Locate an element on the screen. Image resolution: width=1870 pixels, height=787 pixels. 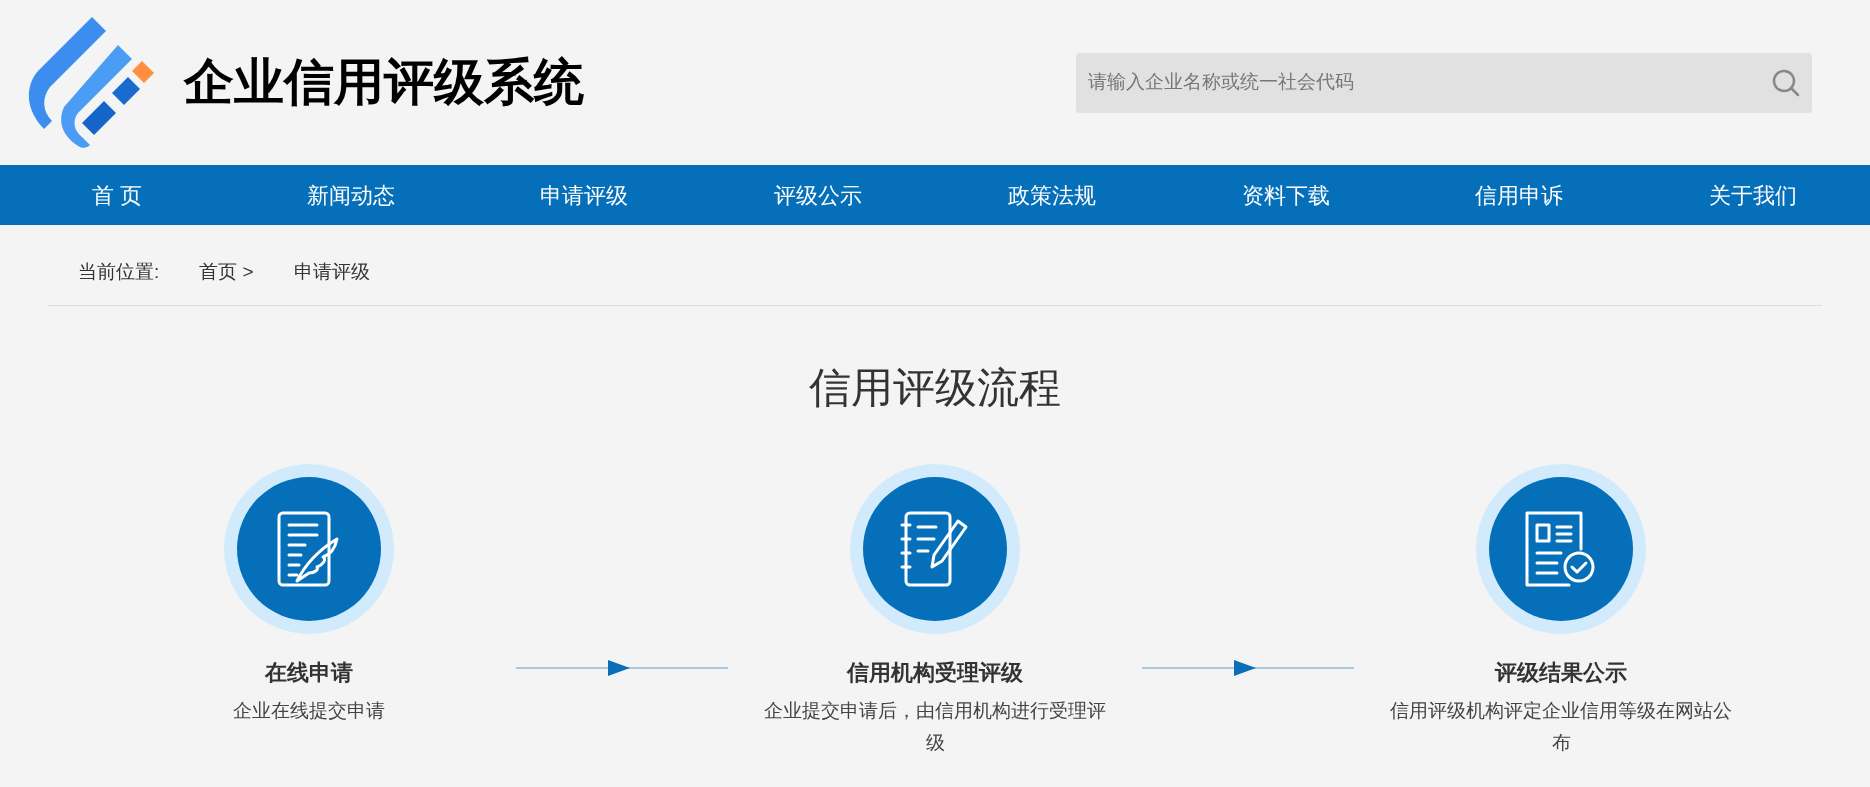
step-description: 企业在线提交申请 is located at coordinates (309, 711).